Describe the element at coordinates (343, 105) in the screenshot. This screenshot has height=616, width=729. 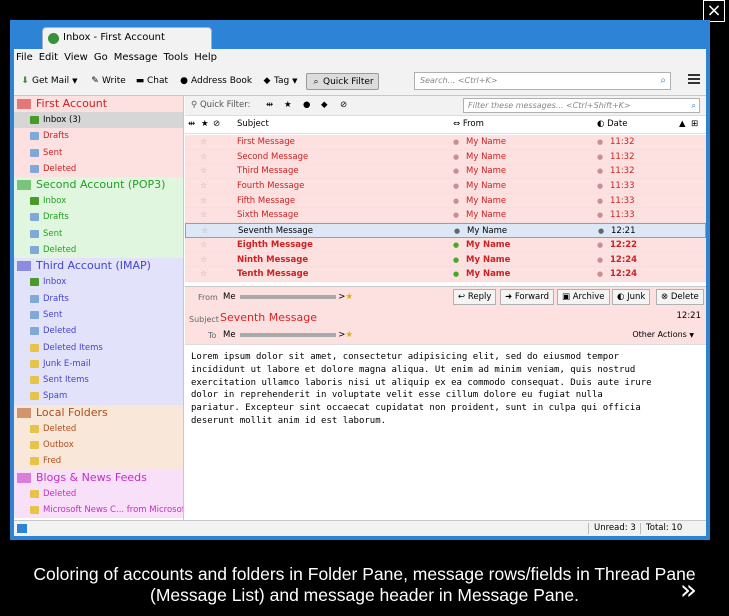
I see `attachment-filter-icon: ⊘` at that location.